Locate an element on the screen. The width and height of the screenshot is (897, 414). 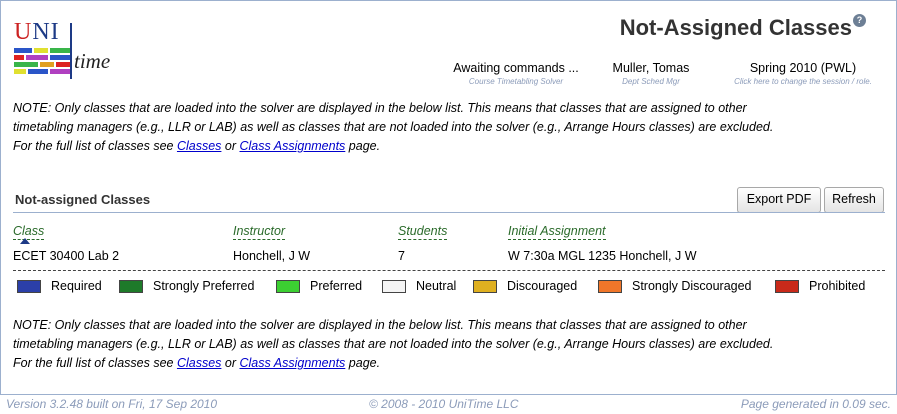
legend-prohibited: Prohibited is located at coordinates (820, 286).